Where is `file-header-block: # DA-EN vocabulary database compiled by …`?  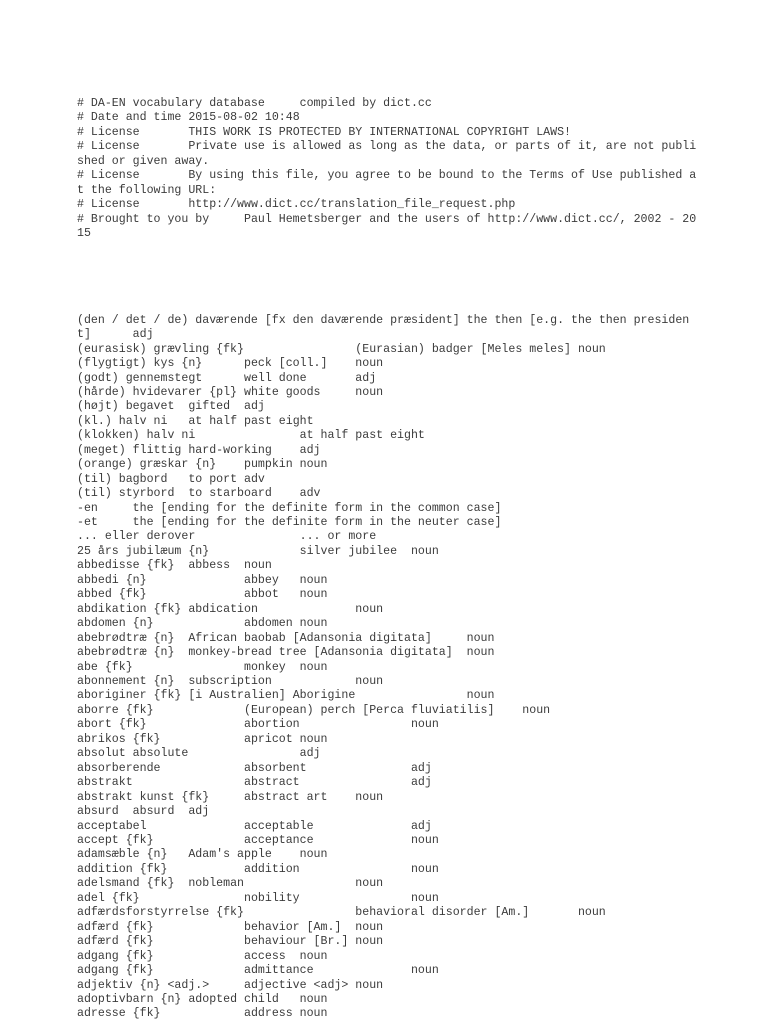
file-header-block: # DA-EN vocabulary database compiled by … is located at coordinates (387, 168).